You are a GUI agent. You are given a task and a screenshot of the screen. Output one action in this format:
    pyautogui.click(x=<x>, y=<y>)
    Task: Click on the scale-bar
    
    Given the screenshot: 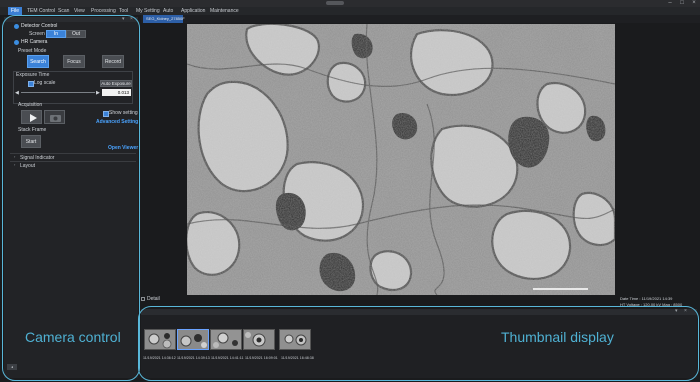 What is the action you would take?
    pyautogui.click(x=560, y=289)
    